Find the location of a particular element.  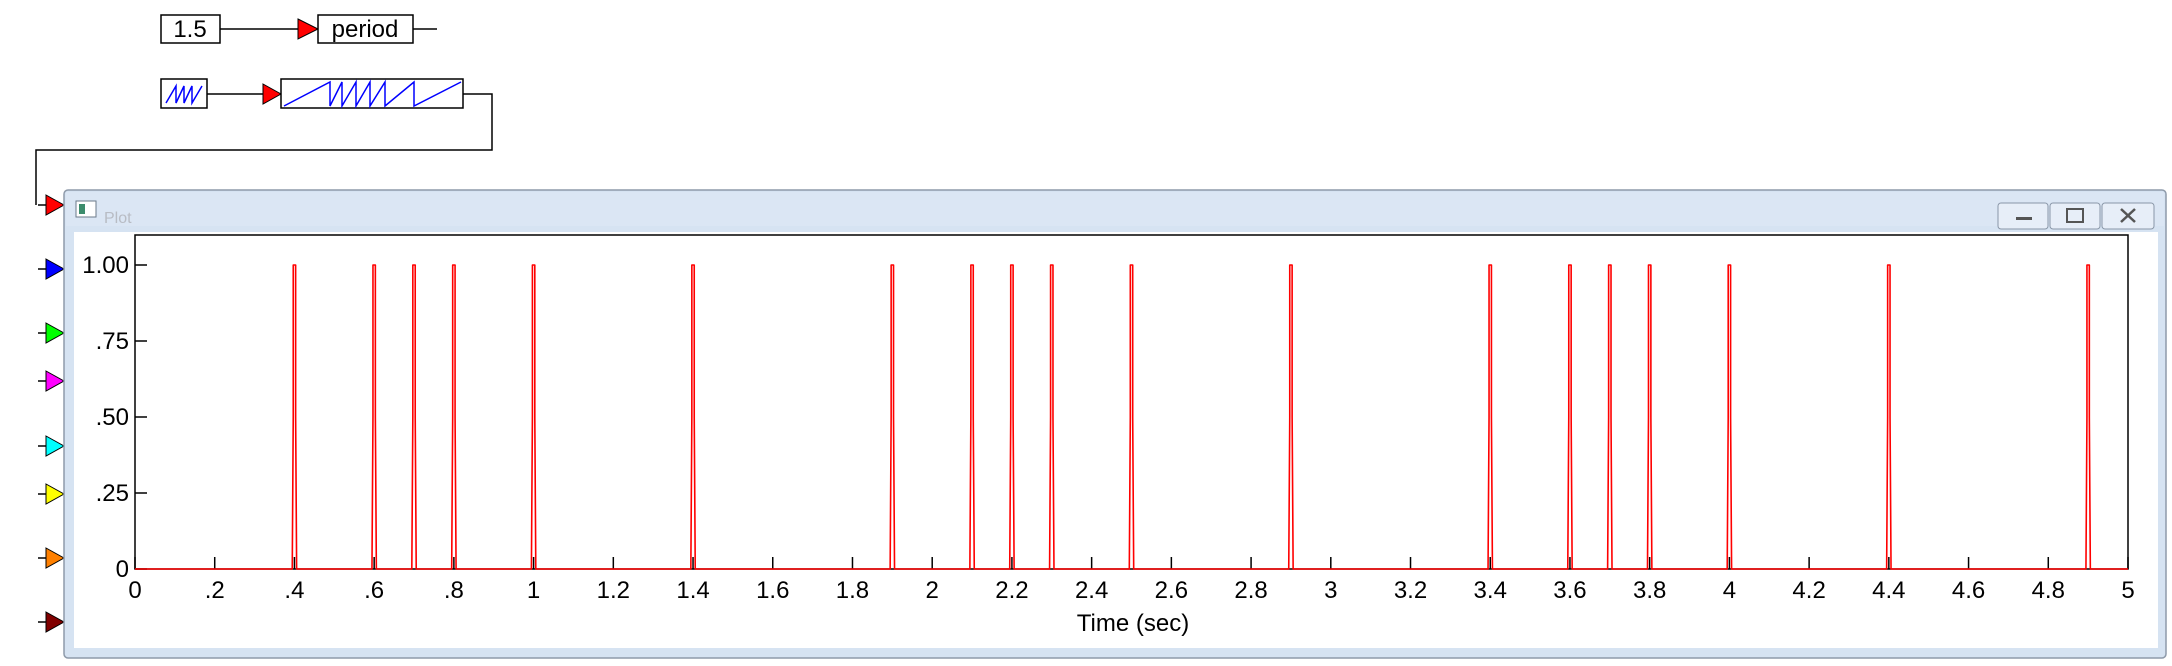

period-block: period is located at coordinates (365, 29).